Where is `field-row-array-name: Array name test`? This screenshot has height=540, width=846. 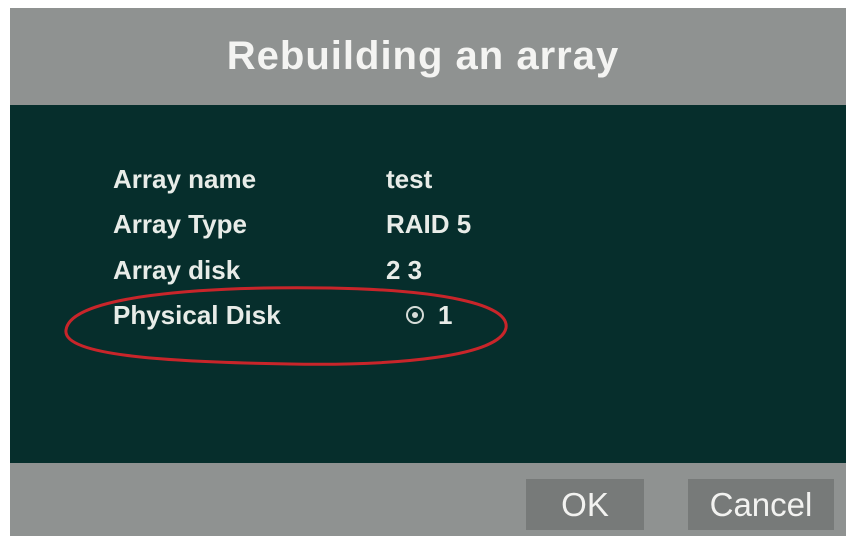
field-row-array-name: Array name test is located at coordinates (272, 179).